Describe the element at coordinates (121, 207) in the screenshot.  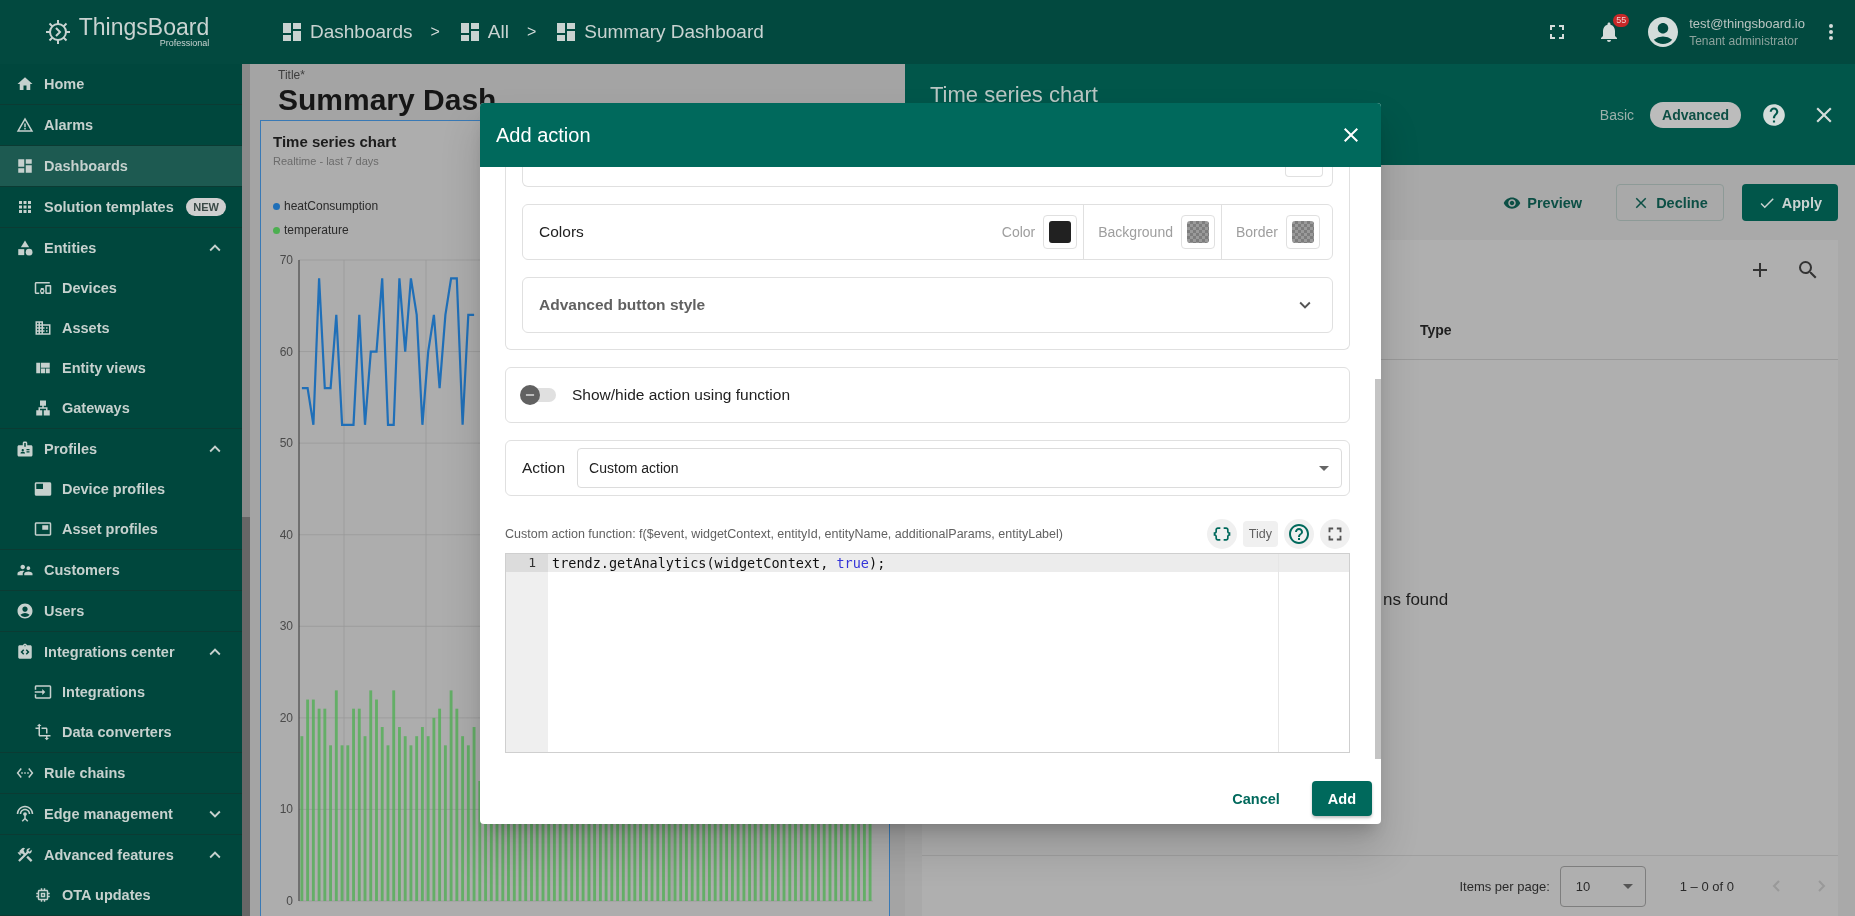
I see `nav-item: Solution templates NEW` at that location.